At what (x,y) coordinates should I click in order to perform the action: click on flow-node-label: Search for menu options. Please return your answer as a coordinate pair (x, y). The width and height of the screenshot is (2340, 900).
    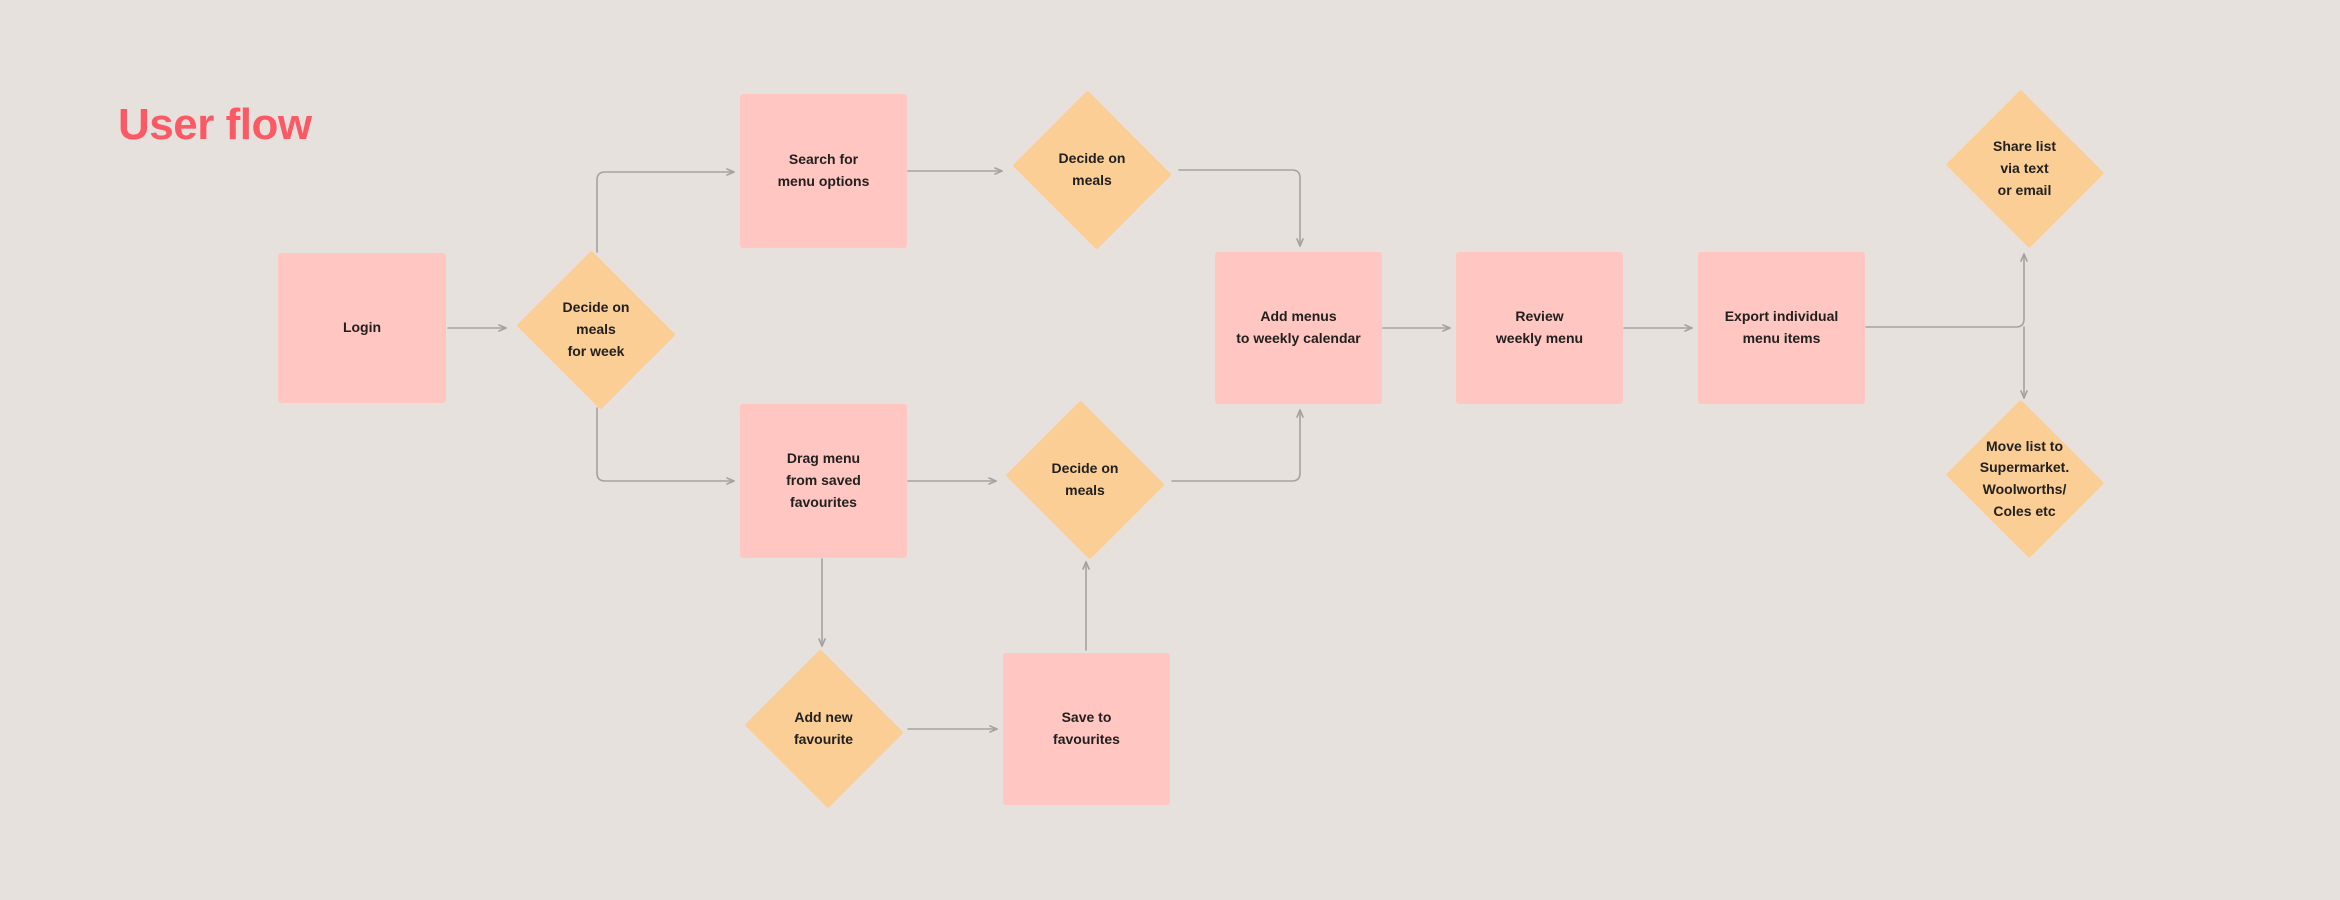
    Looking at the image, I should click on (823, 170).